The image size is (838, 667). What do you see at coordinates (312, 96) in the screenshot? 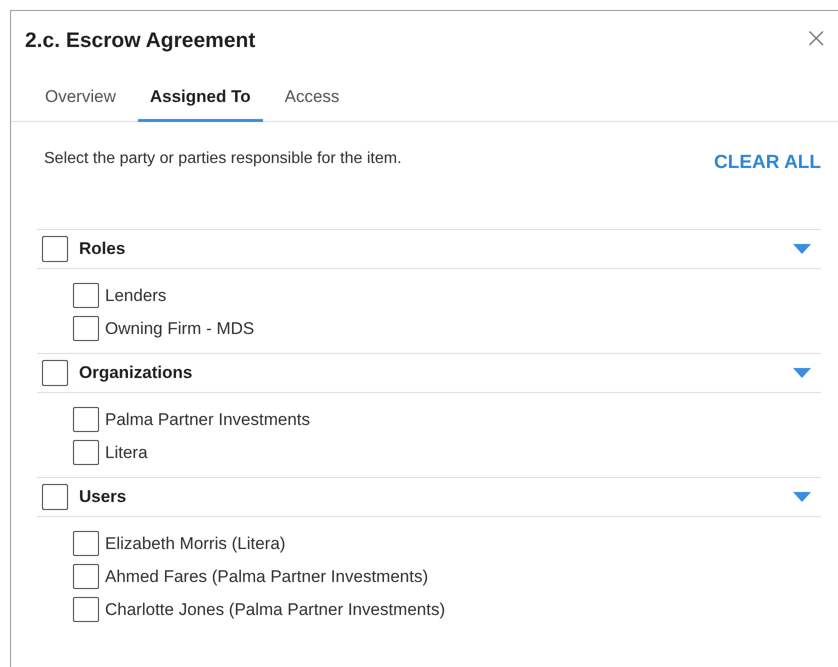
I see `tab: Access` at bounding box center [312, 96].